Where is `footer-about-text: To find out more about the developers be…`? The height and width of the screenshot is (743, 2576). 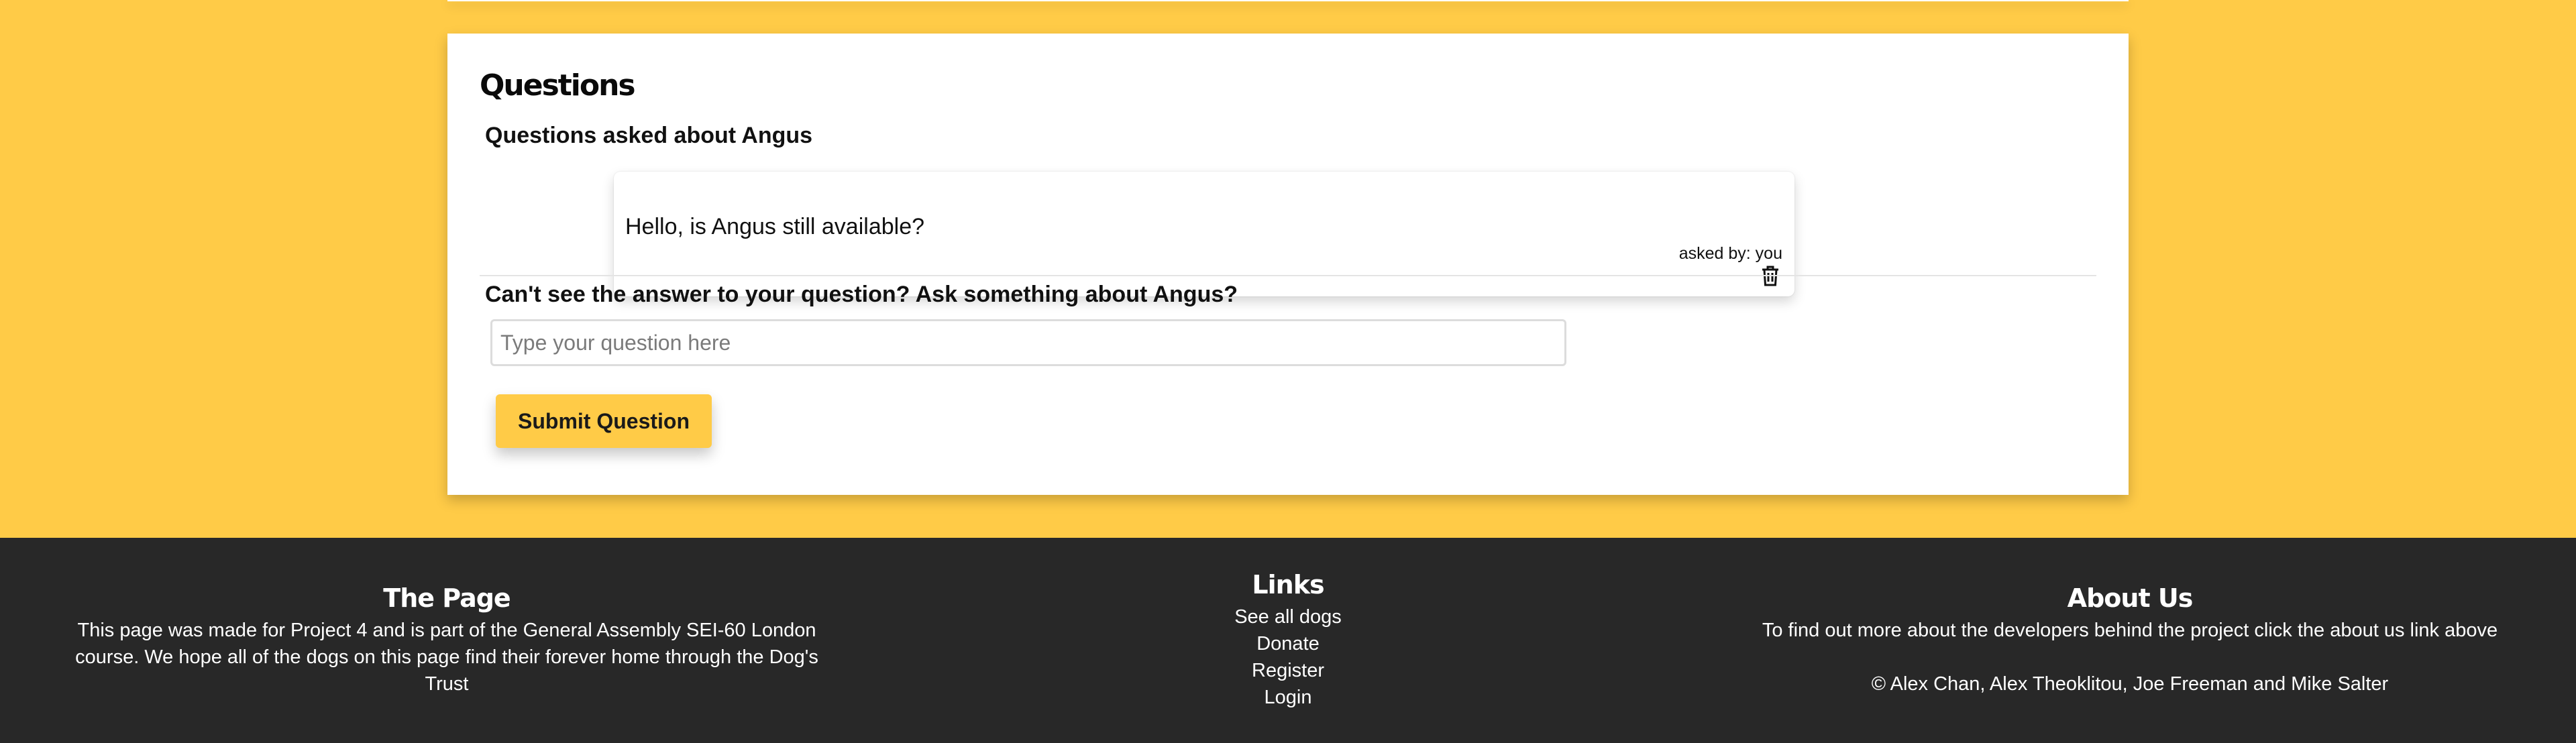 footer-about-text: To find out more about the developers be… is located at coordinates (2130, 630).